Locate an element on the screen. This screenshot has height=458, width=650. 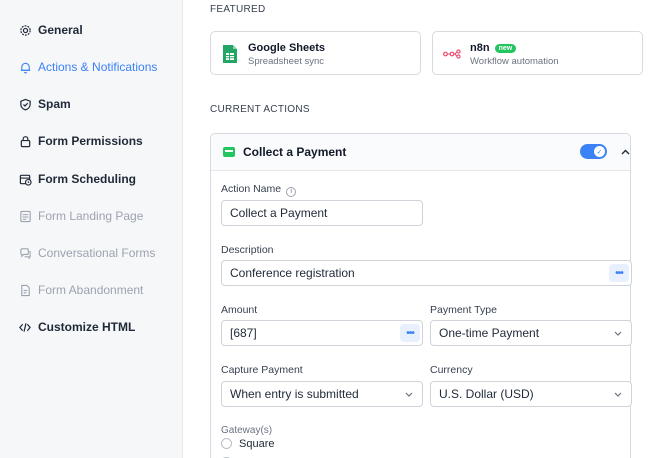
currency-value: U.S. Dollar (USD) is located at coordinates (486, 394).